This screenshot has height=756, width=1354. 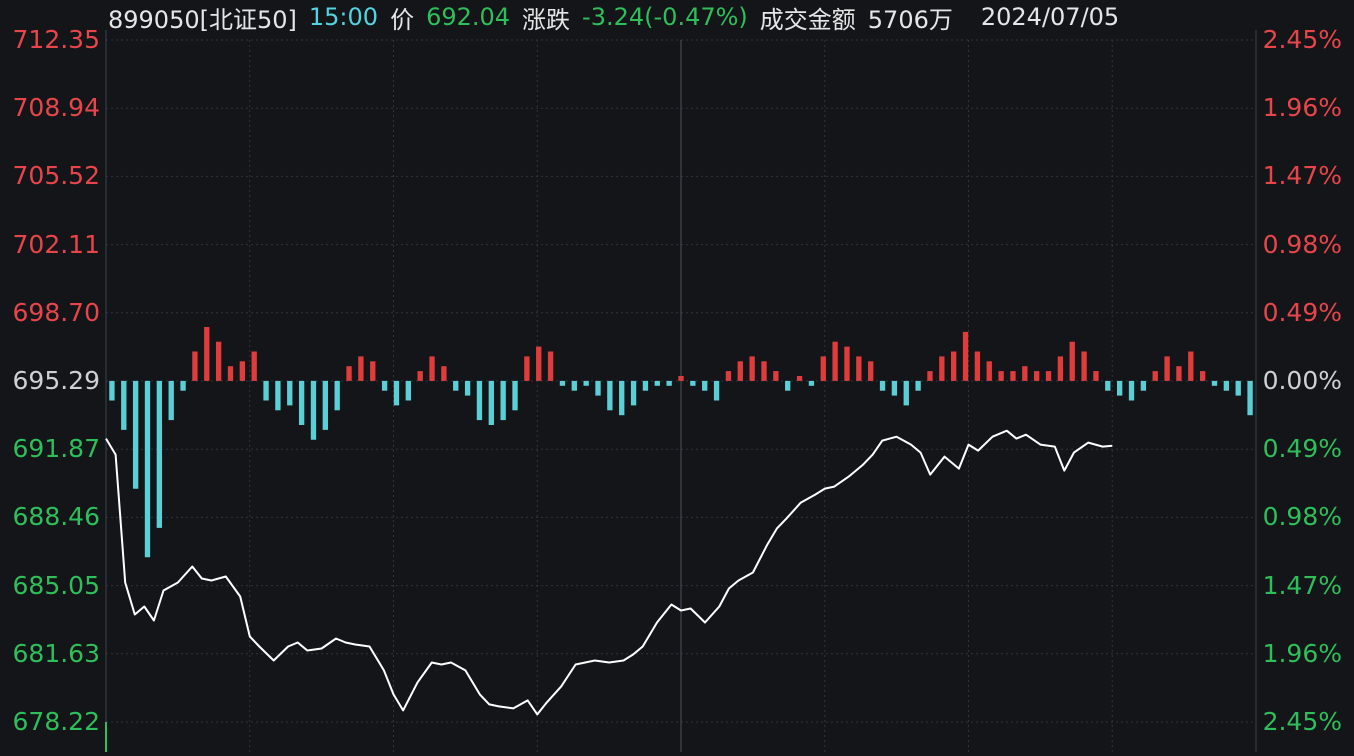 I want to click on left-tick-label: 705.52, so click(x=56, y=176).